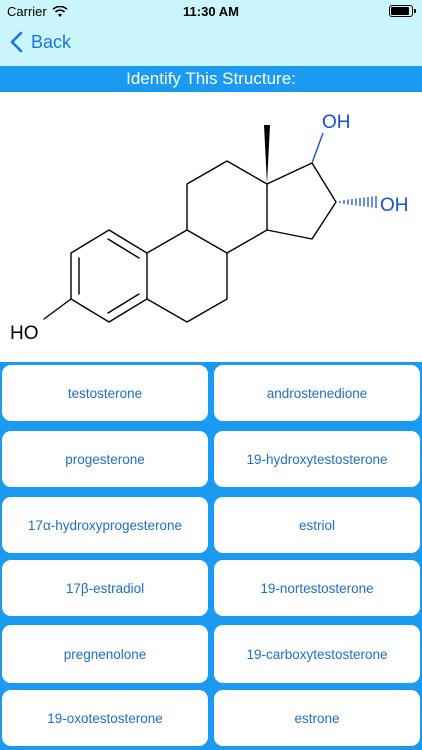 The height and width of the screenshot is (750, 422). Describe the element at coordinates (267, 154) in the screenshot. I see `methyl-wedge` at that location.